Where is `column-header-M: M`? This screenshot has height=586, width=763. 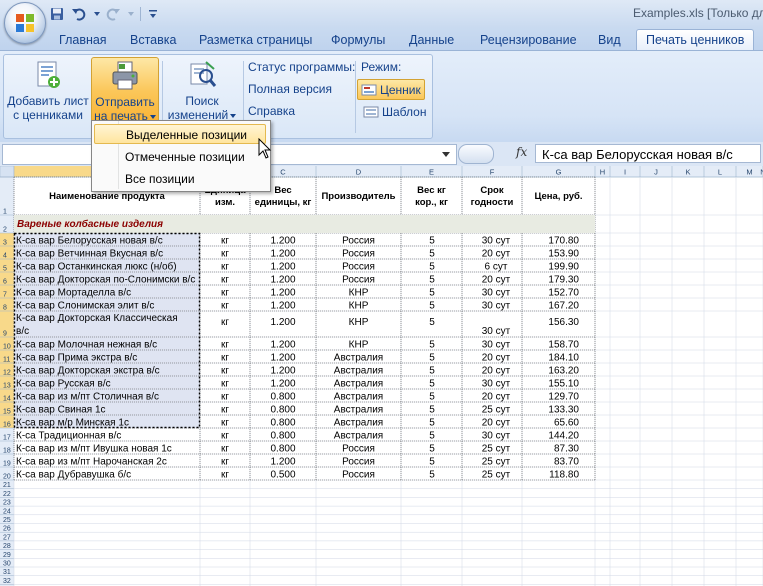
column-header-M: M is located at coordinates (749, 172).